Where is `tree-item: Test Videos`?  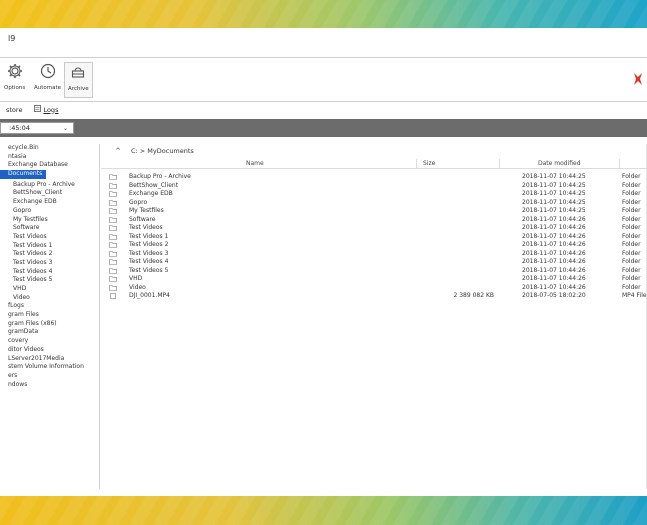
tree-item: Test Videos is located at coordinates (49, 237).